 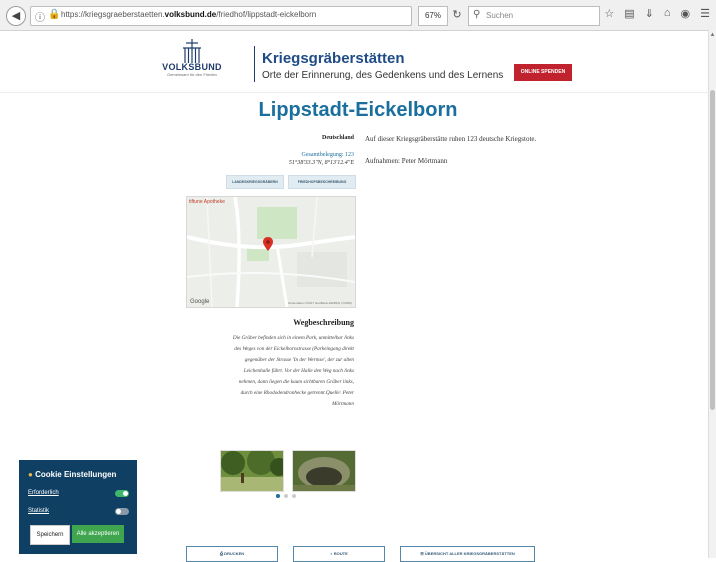 I want to click on photo-park-image, so click(x=252, y=471).